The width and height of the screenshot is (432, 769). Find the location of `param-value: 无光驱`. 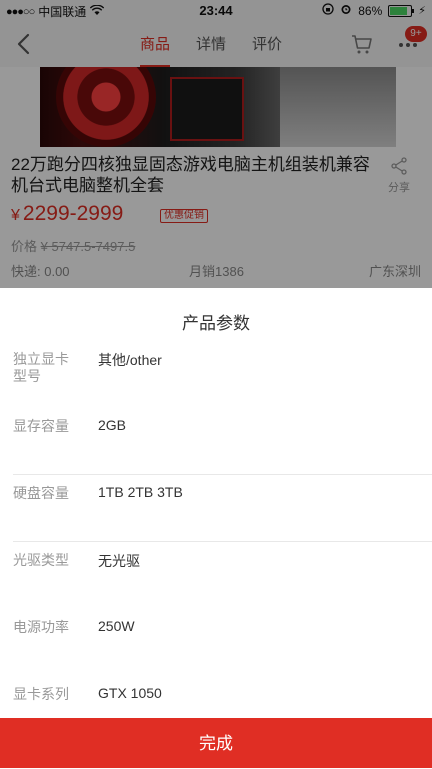

param-value: 无光驱 is located at coordinates (119, 561).